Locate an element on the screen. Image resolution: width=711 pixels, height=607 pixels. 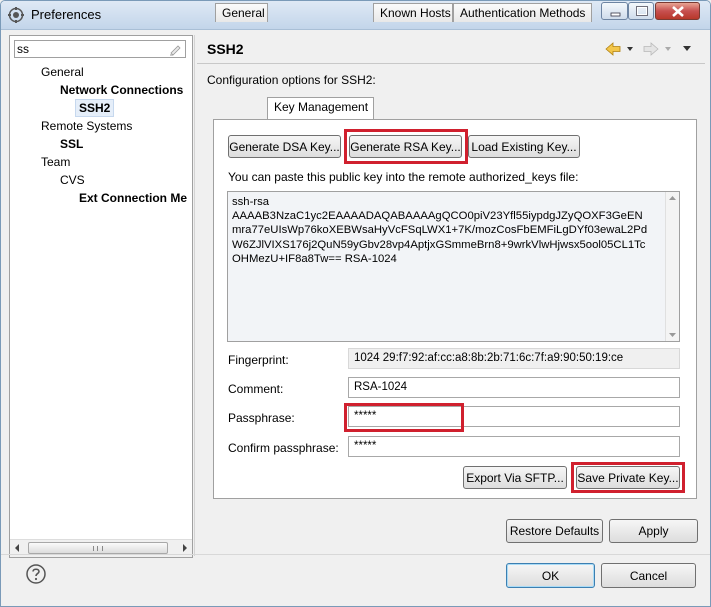
confirm-passphrase-label: Confirm passphrase: is located at coordinates (283, 448).